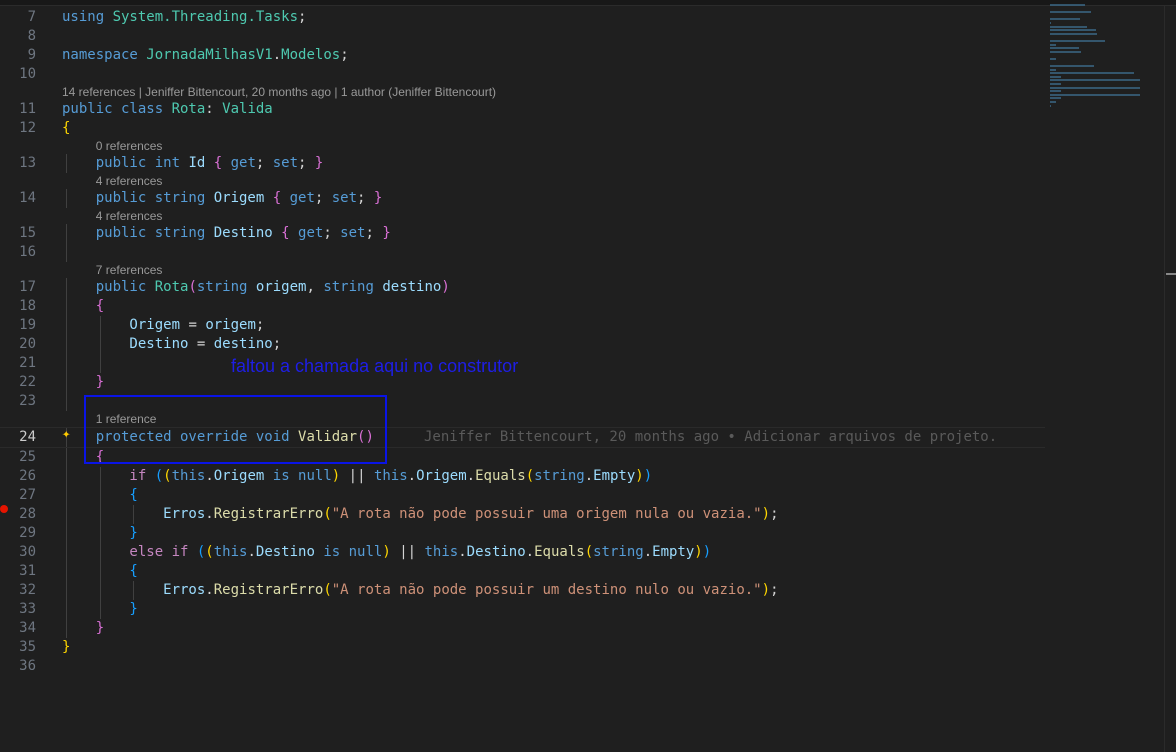 The width and height of the screenshot is (1176, 752). I want to click on line-number: 18, so click(27, 306).